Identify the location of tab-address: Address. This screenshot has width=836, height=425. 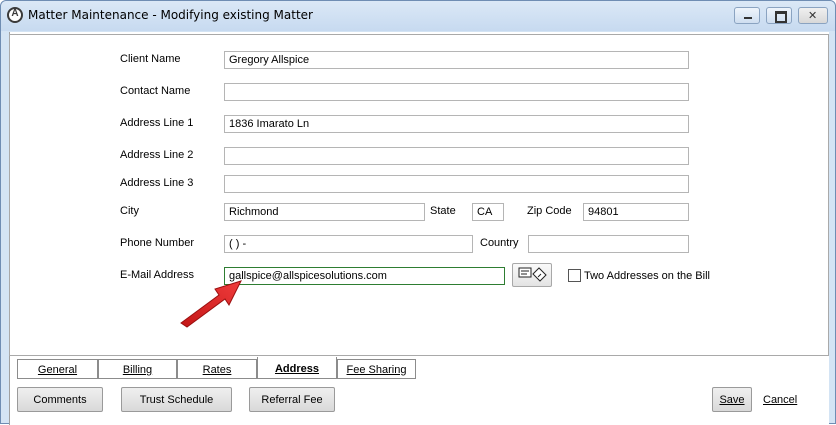
(297, 368).